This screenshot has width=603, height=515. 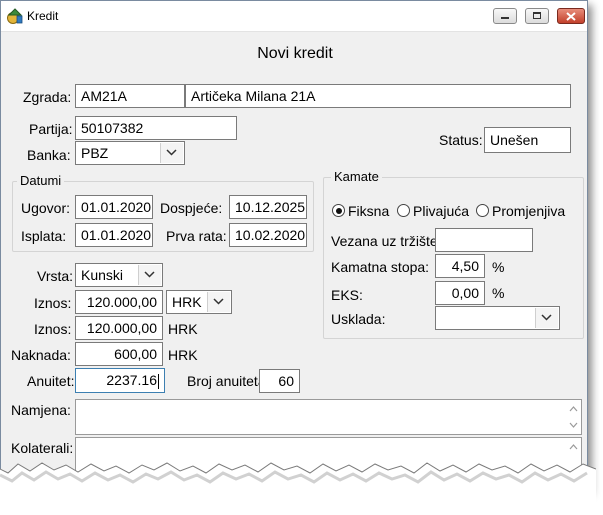 I want to click on partija-field: 50107382, so click(x=156, y=128).